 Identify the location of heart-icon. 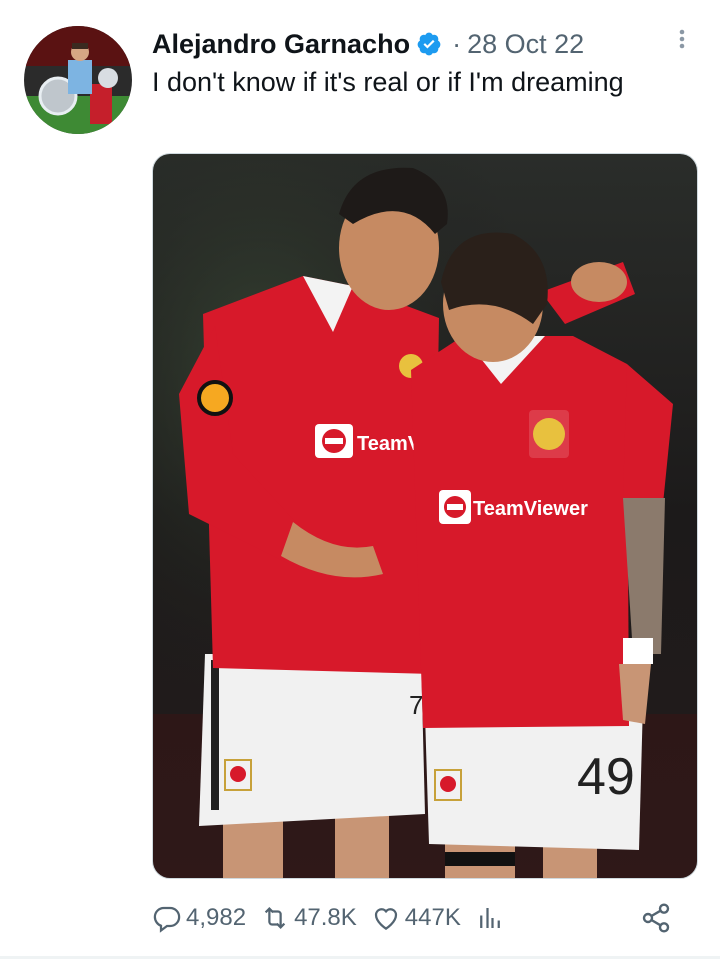
(385, 919).